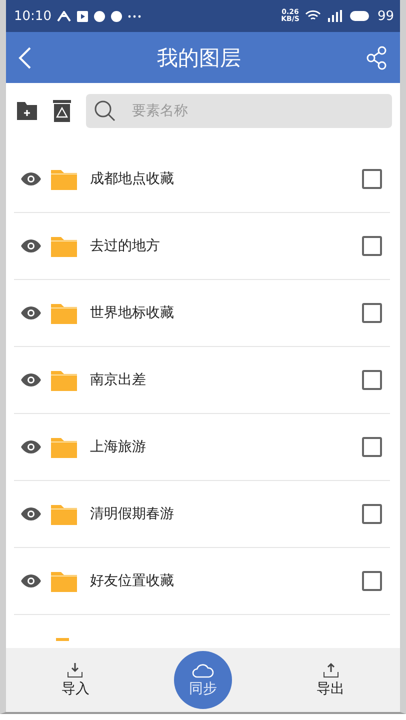  I want to click on layer-name: 清明假期春游, so click(132, 514).